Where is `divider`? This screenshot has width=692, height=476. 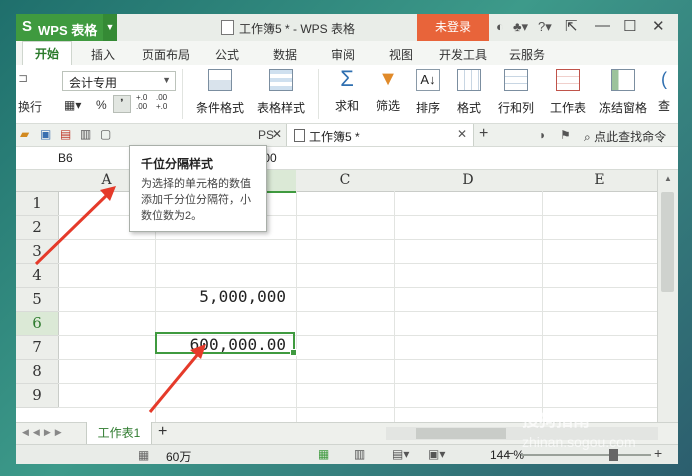
divider is located at coordinates (318, 94).